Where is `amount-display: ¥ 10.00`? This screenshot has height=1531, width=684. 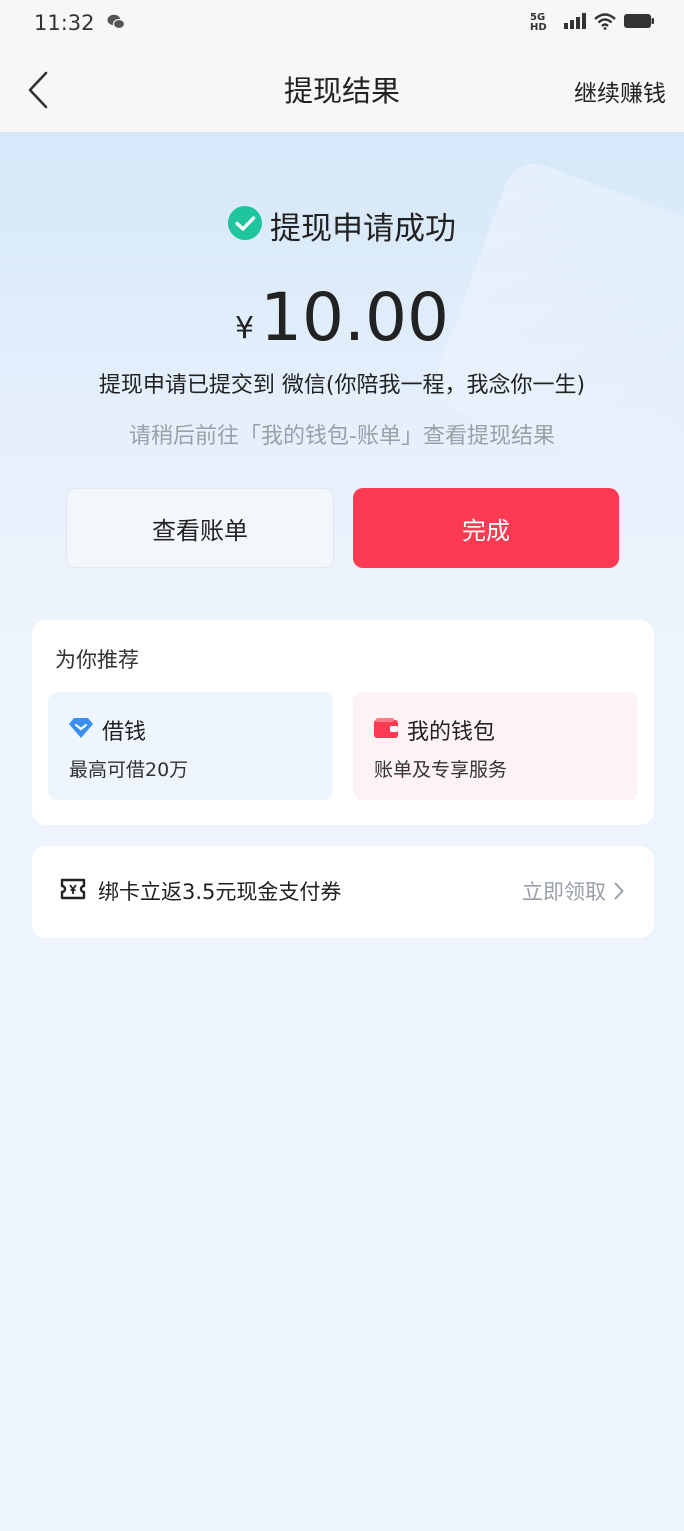 amount-display: ¥ 10.00 is located at coordinates (342, 318).